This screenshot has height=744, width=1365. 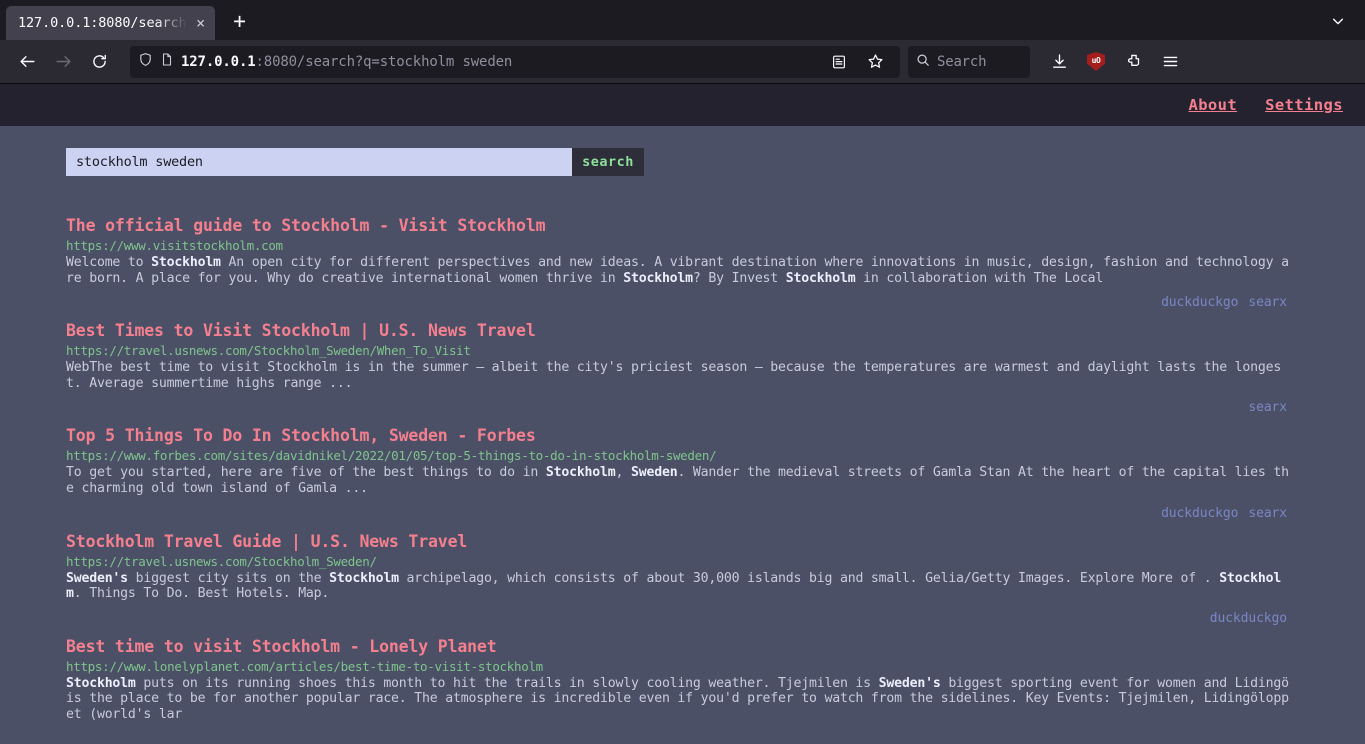 I want to click on search-input, so click(x=319, y=162).